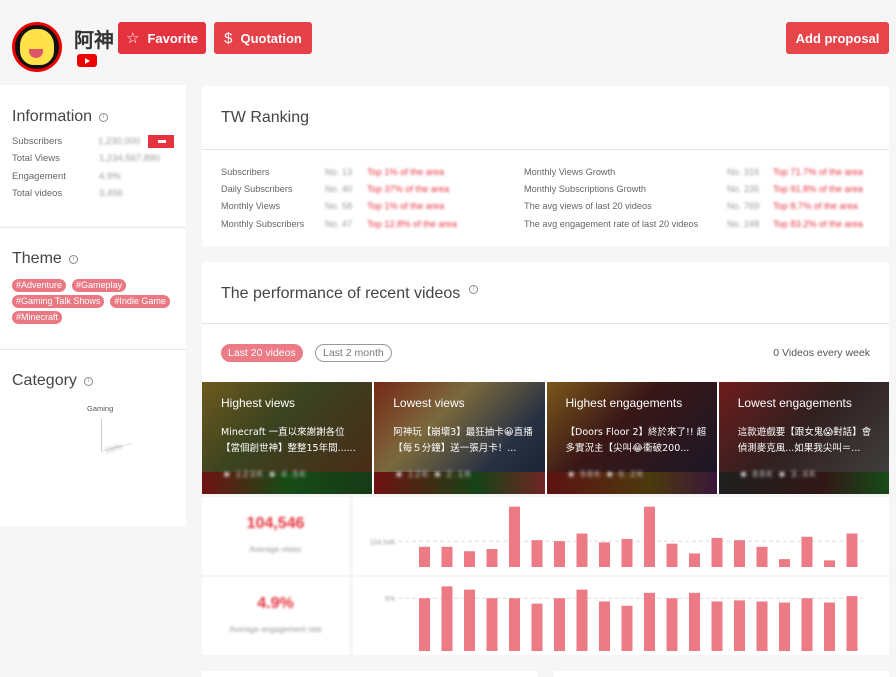  Describe the element at coordinates (372, 206) in the screenshot. I see `ranking-row: Monthly Views No. 58 Top 1% of the area` at that location.